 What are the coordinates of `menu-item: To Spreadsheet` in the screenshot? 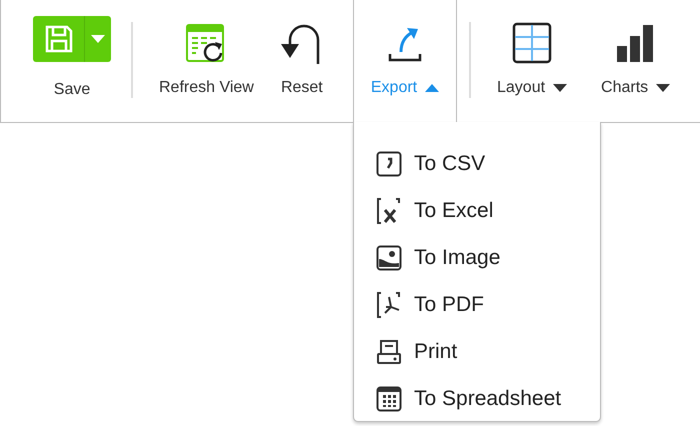 It's located at (477, 398).